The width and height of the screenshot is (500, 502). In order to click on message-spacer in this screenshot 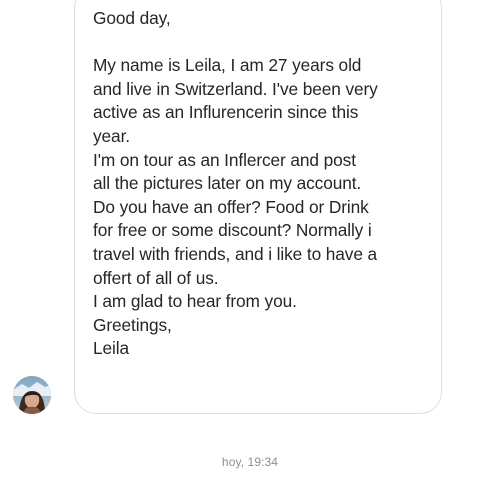, I will do `click(260, 43)`.